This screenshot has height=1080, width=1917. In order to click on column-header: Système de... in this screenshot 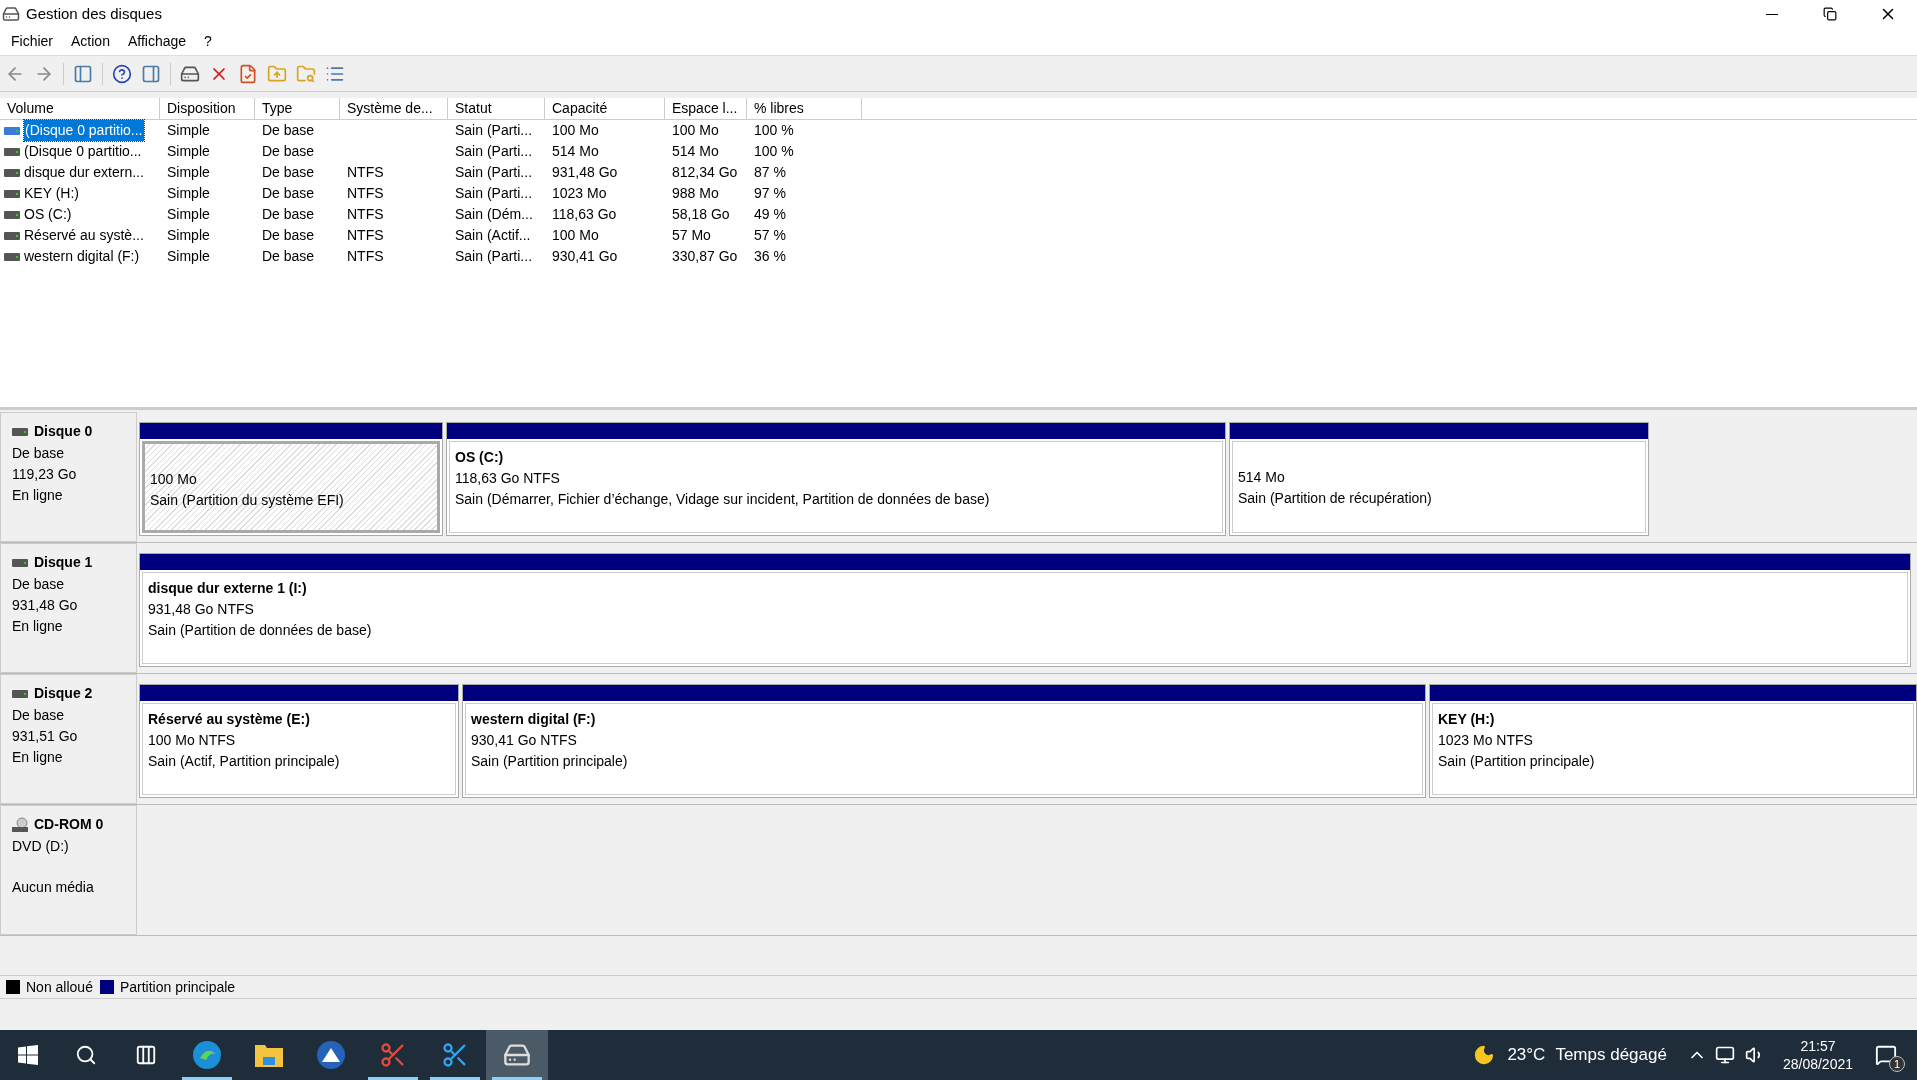, I will do `click(394, 108)`.